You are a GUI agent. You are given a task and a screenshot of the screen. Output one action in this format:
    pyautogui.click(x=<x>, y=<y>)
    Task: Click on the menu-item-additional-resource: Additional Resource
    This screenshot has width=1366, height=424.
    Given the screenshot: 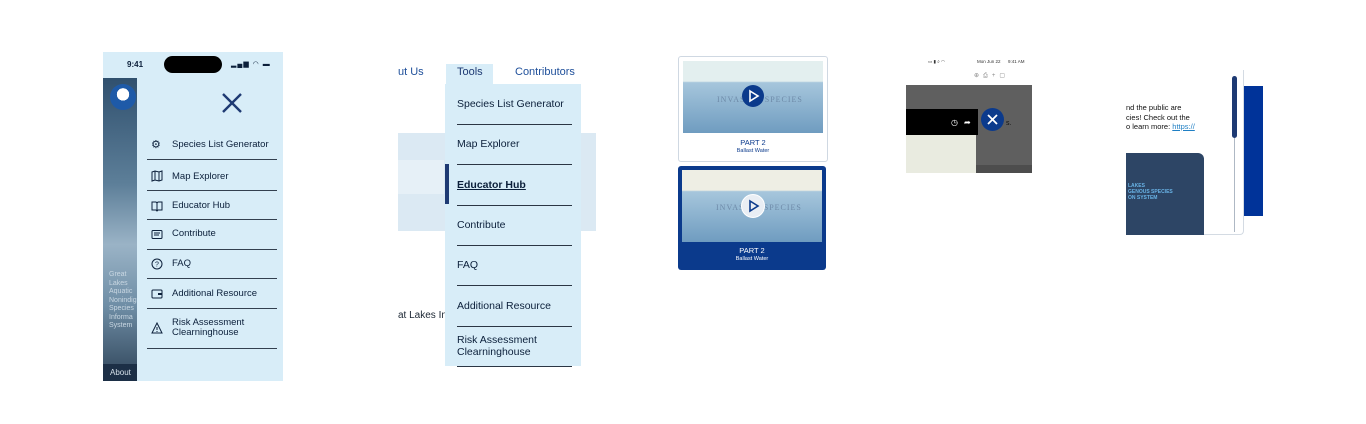 What is the action you would take?
    pyautogui.click(x=212, y=294)
    